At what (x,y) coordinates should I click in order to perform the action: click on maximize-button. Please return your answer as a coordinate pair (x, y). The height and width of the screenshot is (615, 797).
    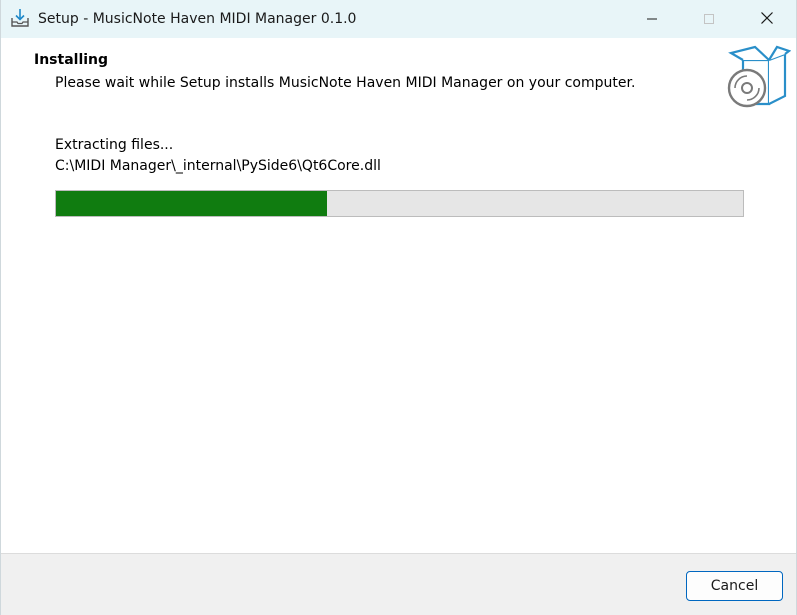
    Looking at the image, I should click on (709, 19).